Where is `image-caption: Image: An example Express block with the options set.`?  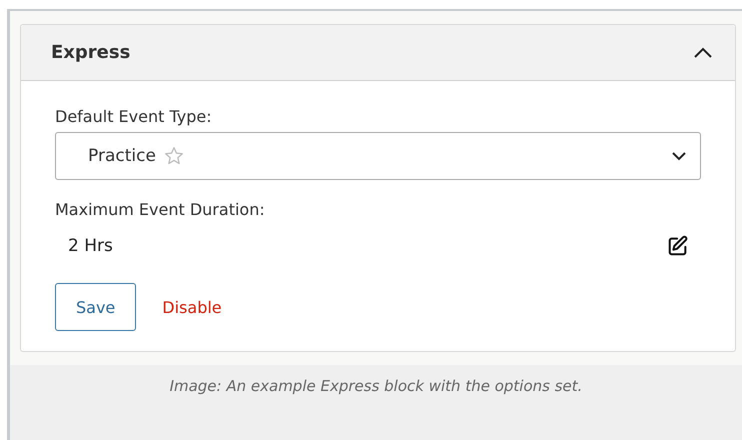 image-caption: Image: An example Express block with the options set. is located at coordinates (376, 387).